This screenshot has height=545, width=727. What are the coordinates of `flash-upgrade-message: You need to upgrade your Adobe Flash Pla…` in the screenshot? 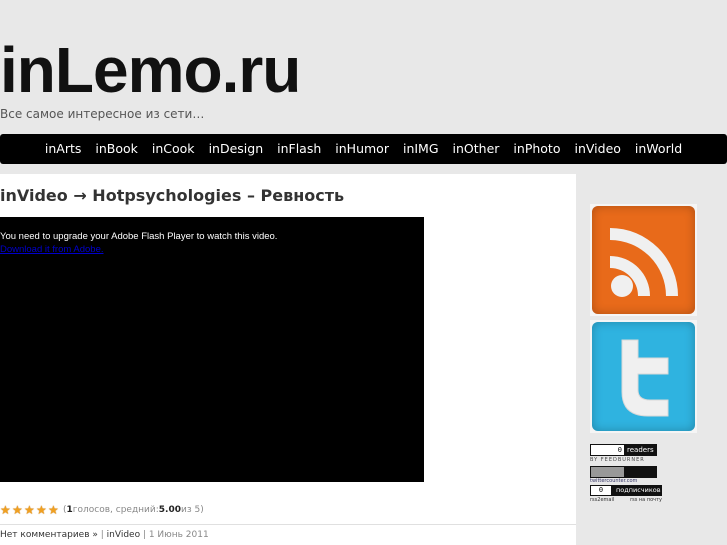 It's located at (139, 236).